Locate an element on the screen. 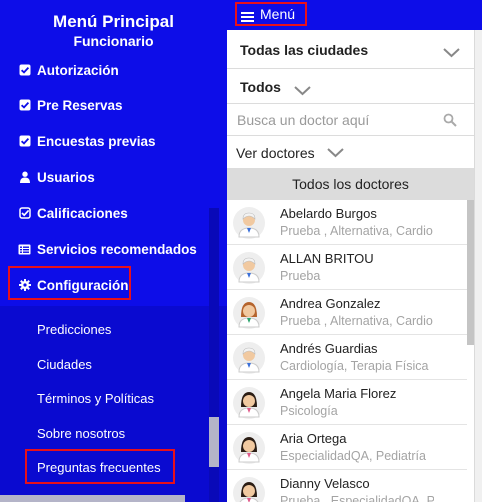 The image size is (482, 502). submenu-item-terminos: Términos y Políticas is located at coordinates (95, 398).